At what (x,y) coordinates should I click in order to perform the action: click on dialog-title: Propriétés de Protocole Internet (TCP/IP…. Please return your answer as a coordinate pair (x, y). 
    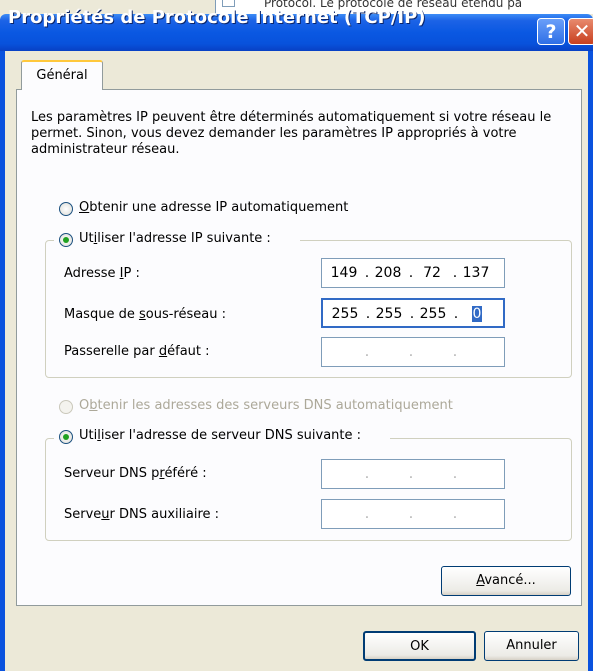
    Looking at the image, I should click on (217, 17).